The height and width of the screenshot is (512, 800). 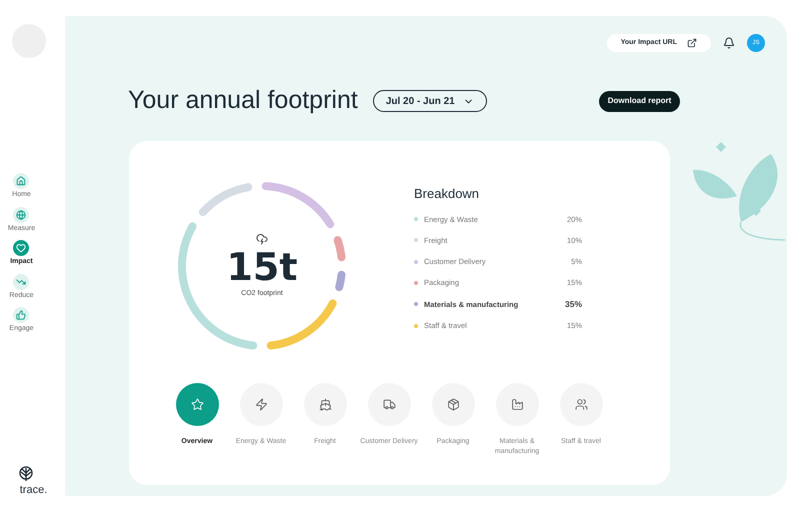 I want to click on thumbs-up-icon, so click(x=21, y=315).